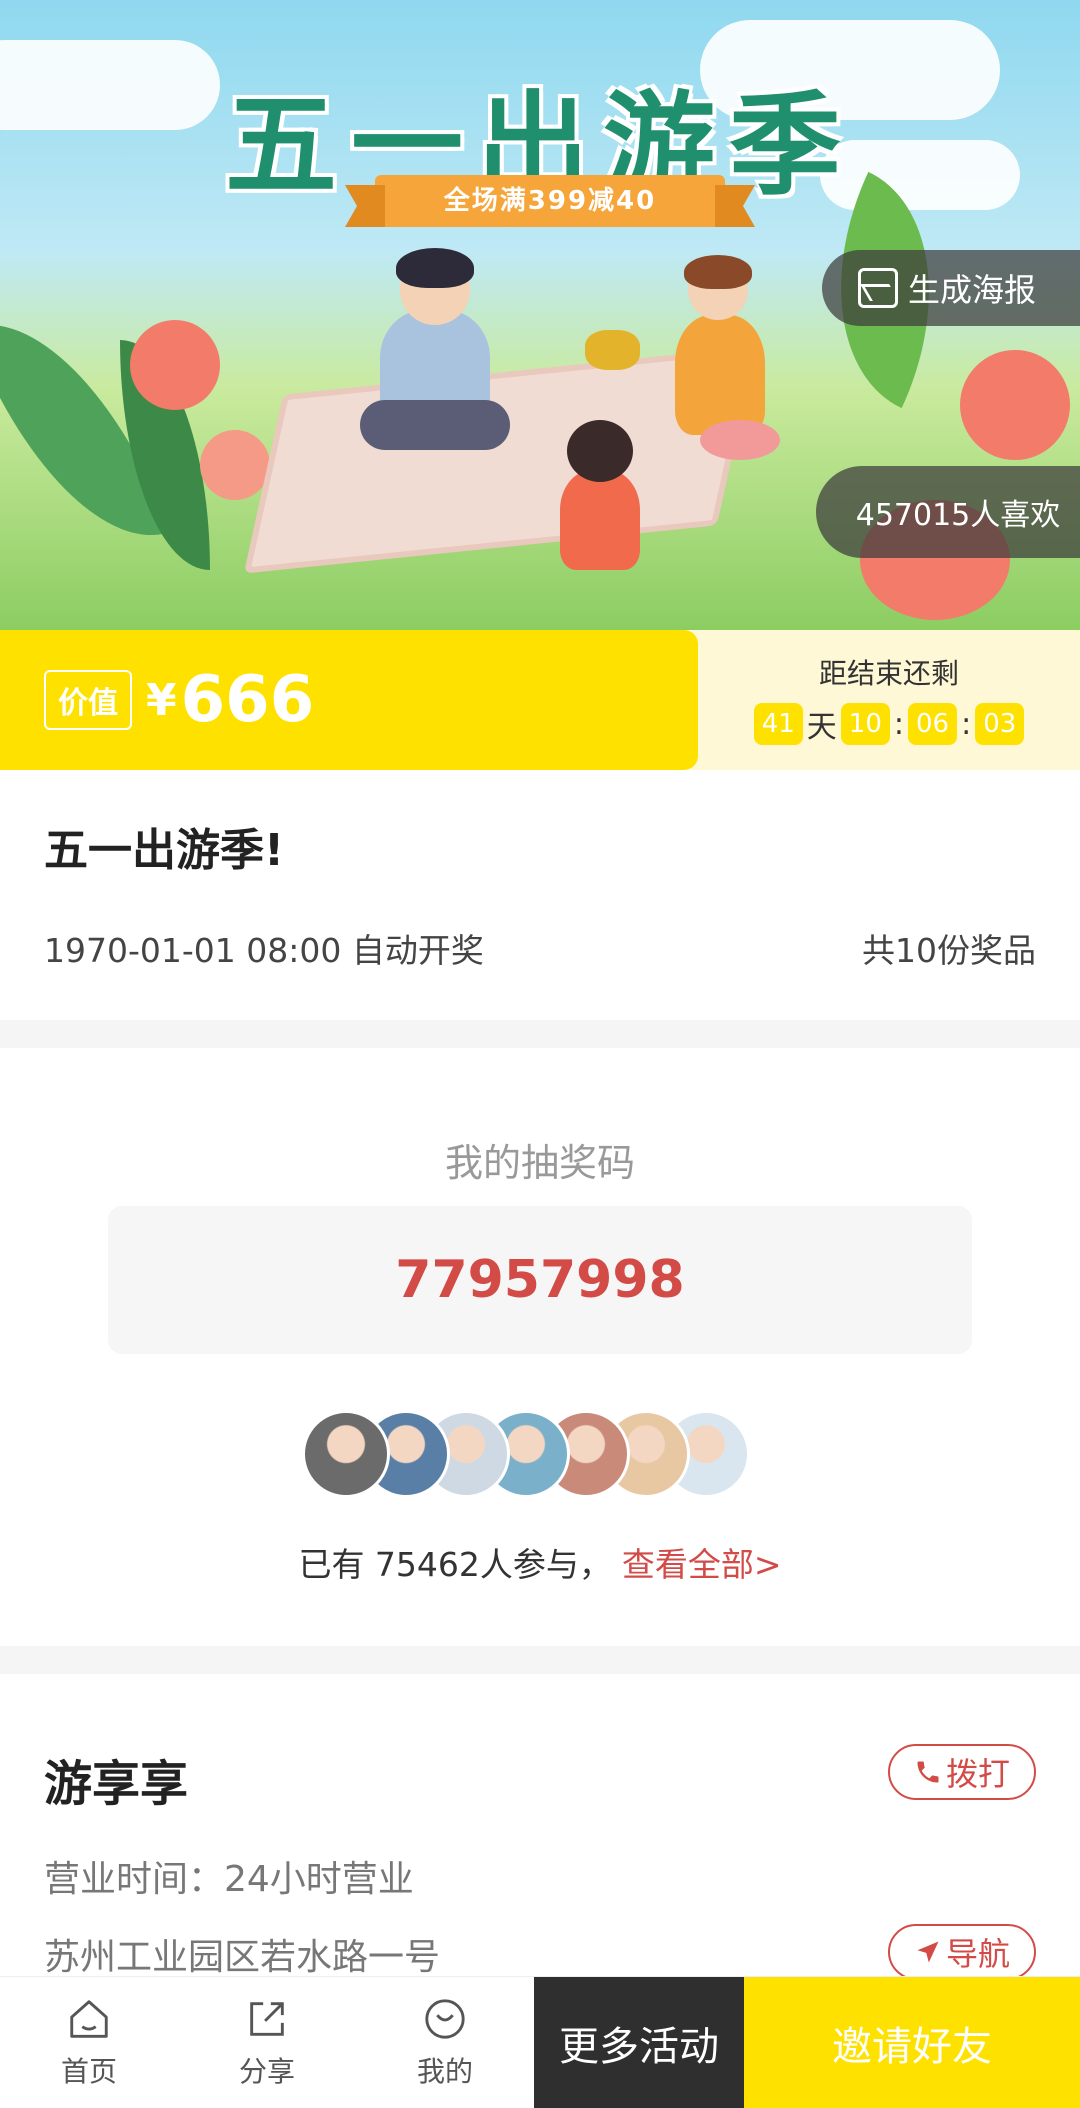  What do you see at coordinates (164, 850) in the screenshot?
I see `event-title: 五一出游季!` at bounding box center [164, 850].